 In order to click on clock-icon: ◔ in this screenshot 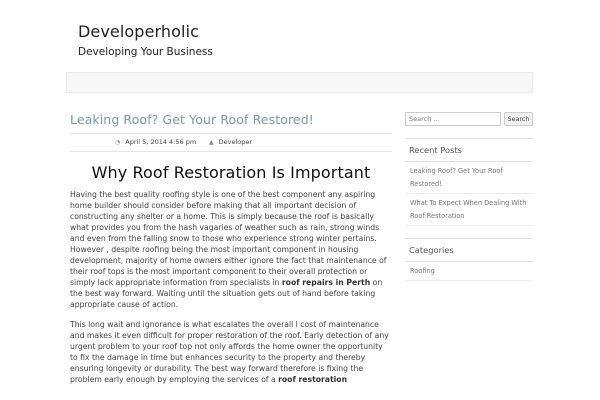, I will do `click(118, 142)`.